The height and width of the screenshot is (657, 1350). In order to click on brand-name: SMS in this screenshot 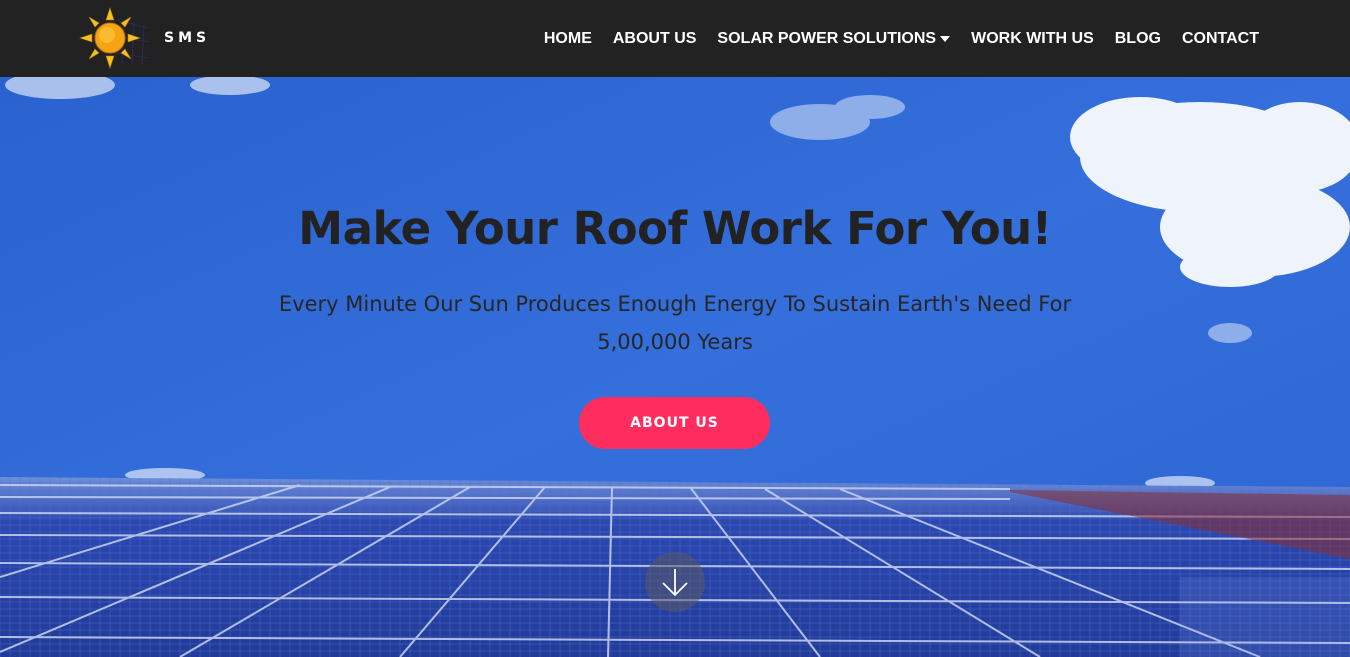, I will do `click(187, 38)`.